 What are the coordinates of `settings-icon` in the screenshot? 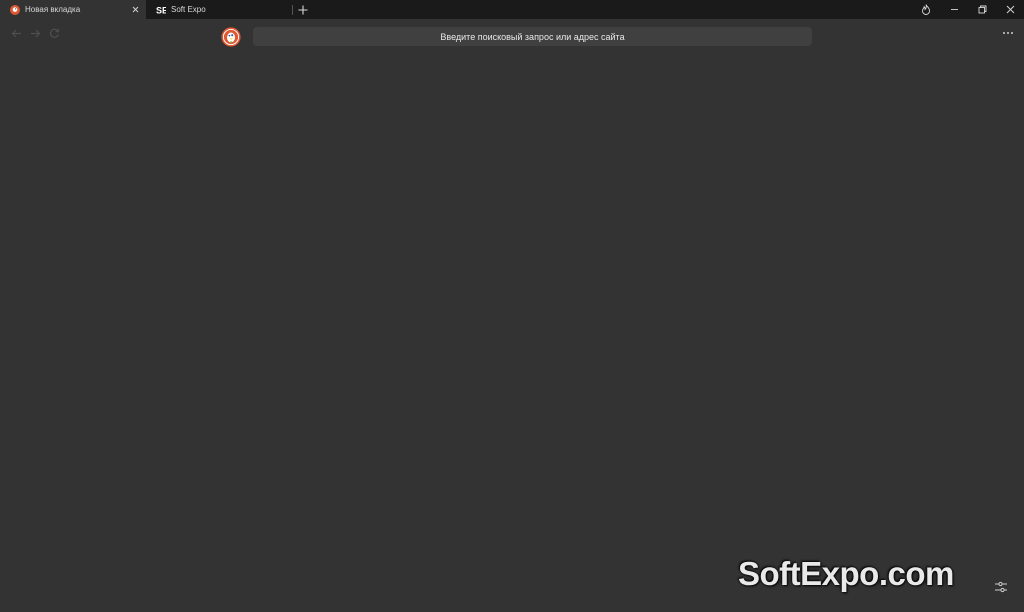 It's located at (1001, 587).